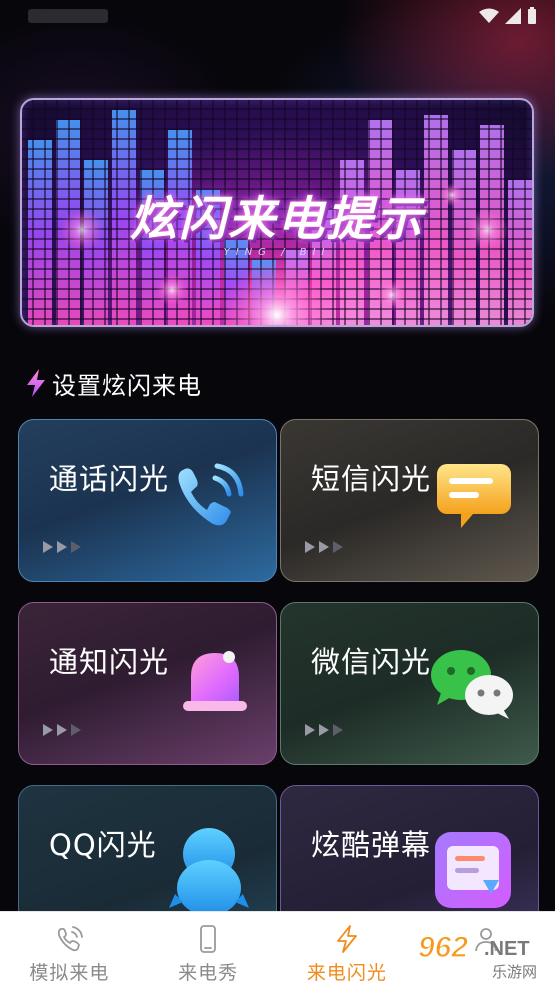 This screenshot has width=555, height=986. I want to click on banner-subtitle: YING / BII, so click(277, 252).